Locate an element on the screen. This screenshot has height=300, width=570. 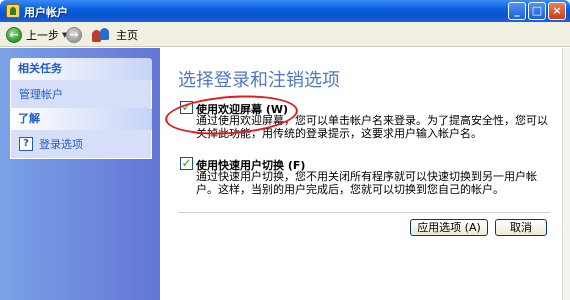
learn-about-header: 了解 is located at coordinates (81, 119).